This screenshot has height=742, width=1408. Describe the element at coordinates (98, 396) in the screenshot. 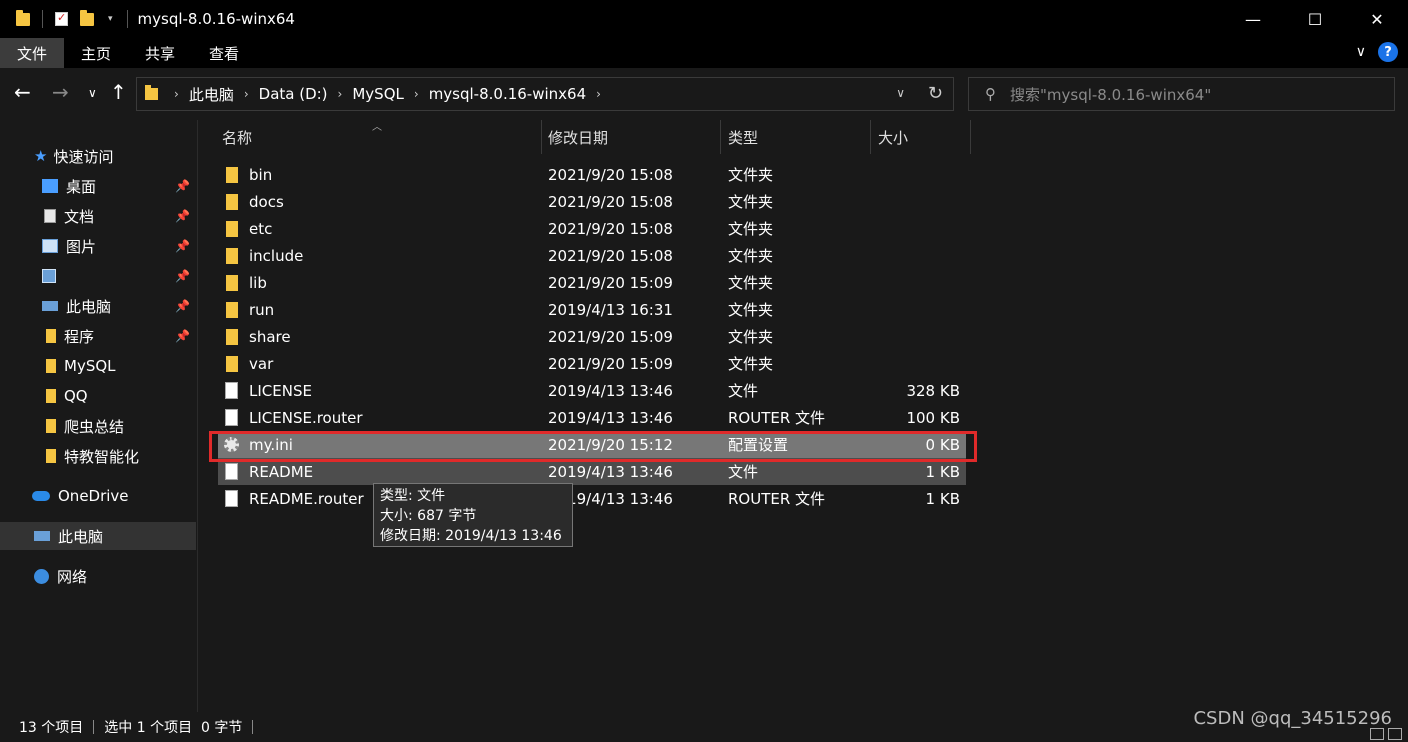

I see `sidebar-item-qq: QQ` at that location.